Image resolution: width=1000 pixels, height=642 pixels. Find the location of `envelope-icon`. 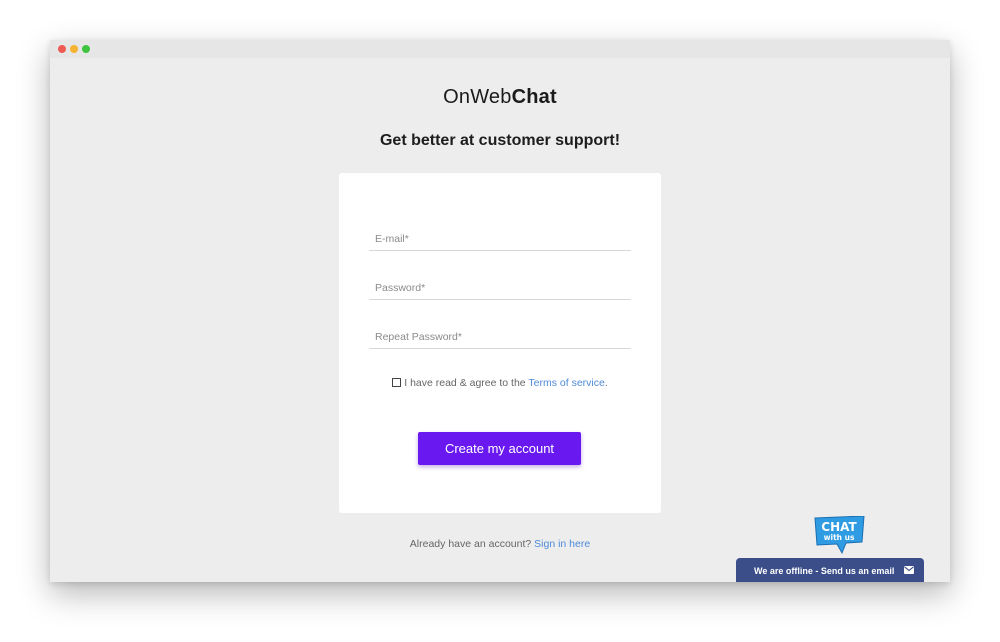

envelope-icon is located at coordinates (909, 570).